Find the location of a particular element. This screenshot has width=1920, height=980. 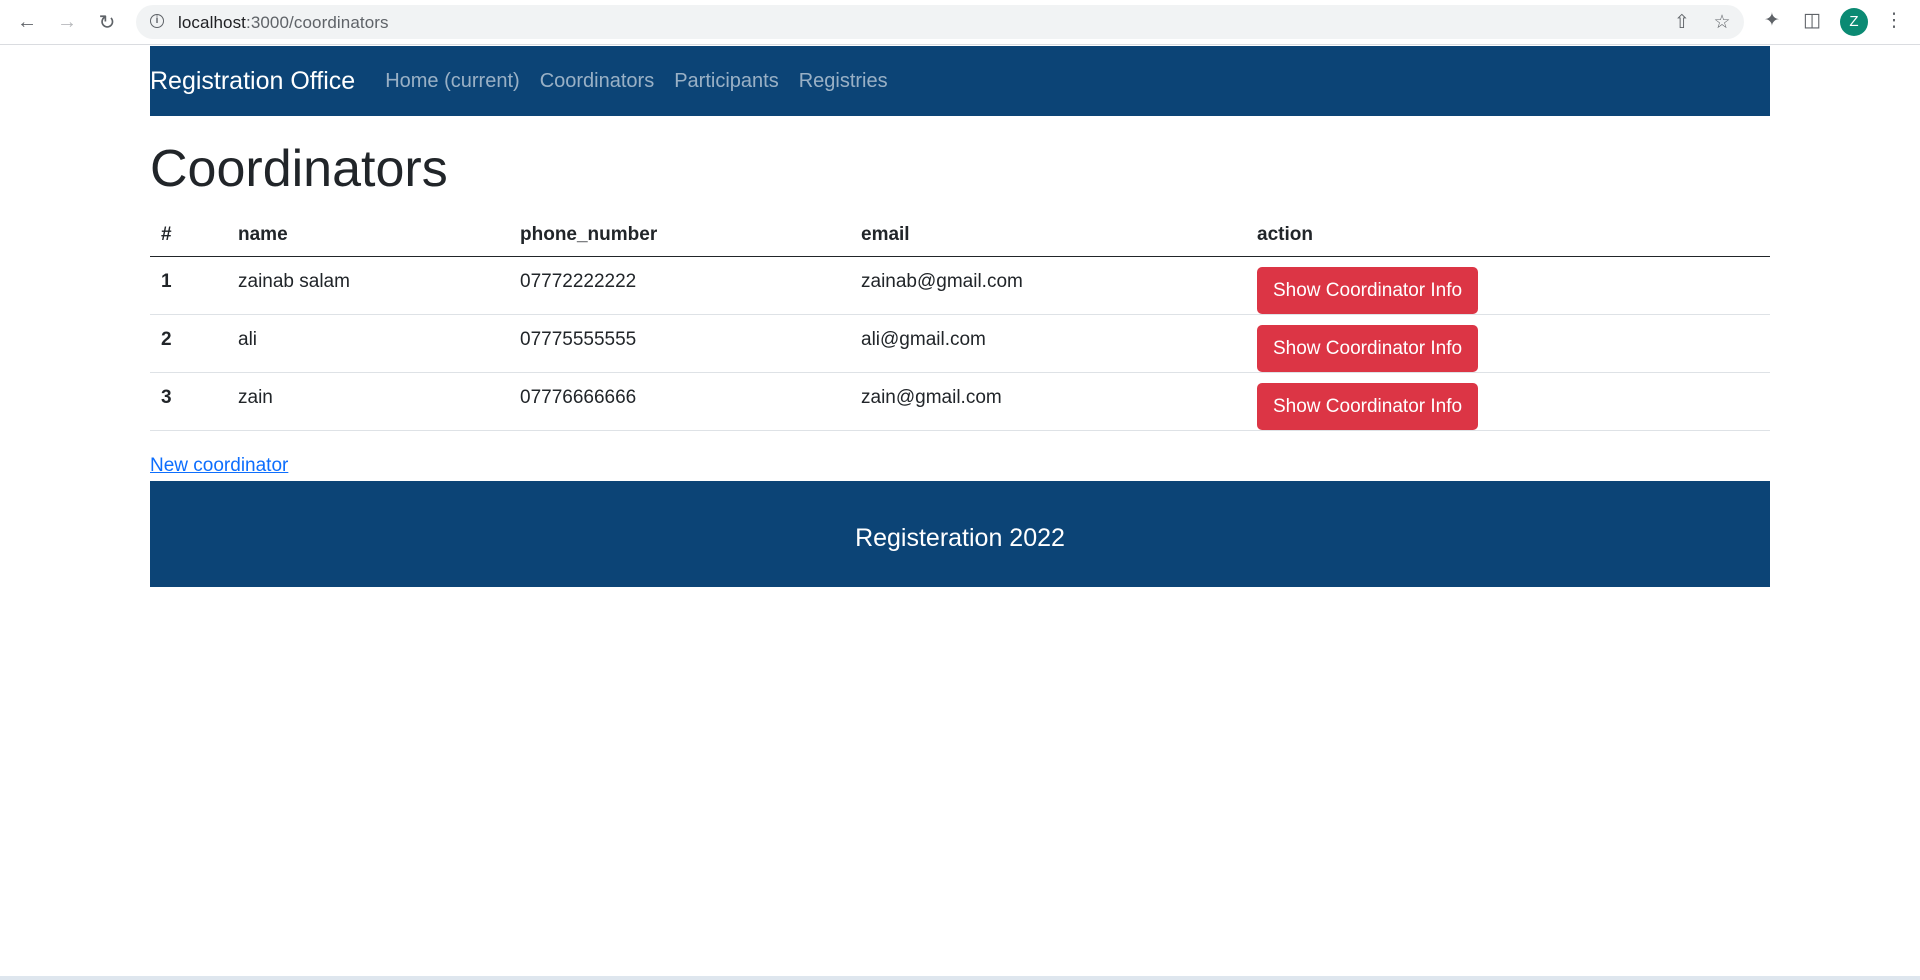

bookmark-star-icon: ☆ is located at coordinates (1722, 23).